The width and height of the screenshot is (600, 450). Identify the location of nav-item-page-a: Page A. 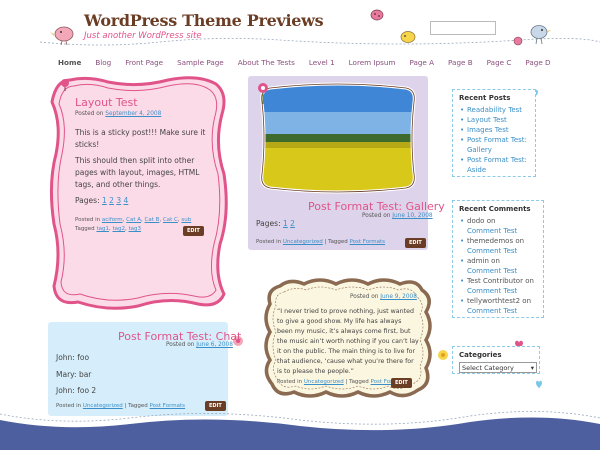
(421, 62).